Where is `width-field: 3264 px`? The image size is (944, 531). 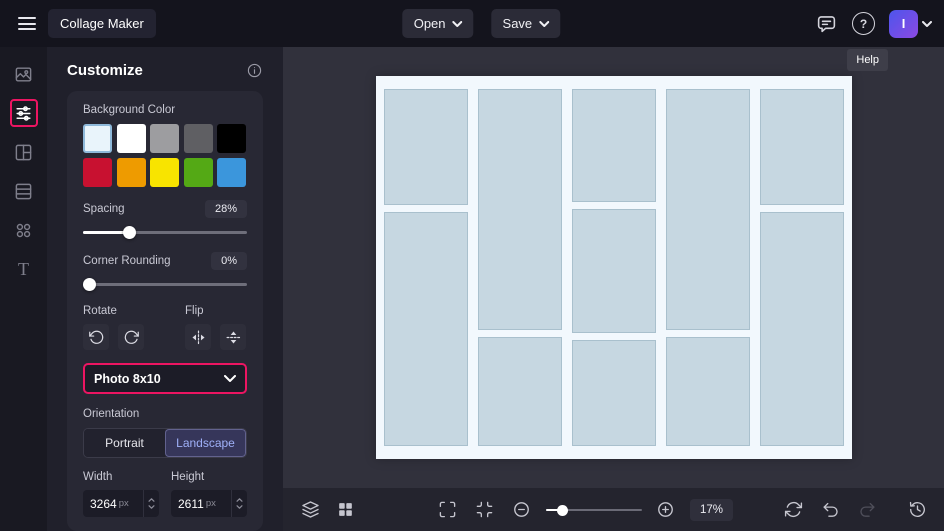
width-field: 3264 px is located at coordinates (121, 503).